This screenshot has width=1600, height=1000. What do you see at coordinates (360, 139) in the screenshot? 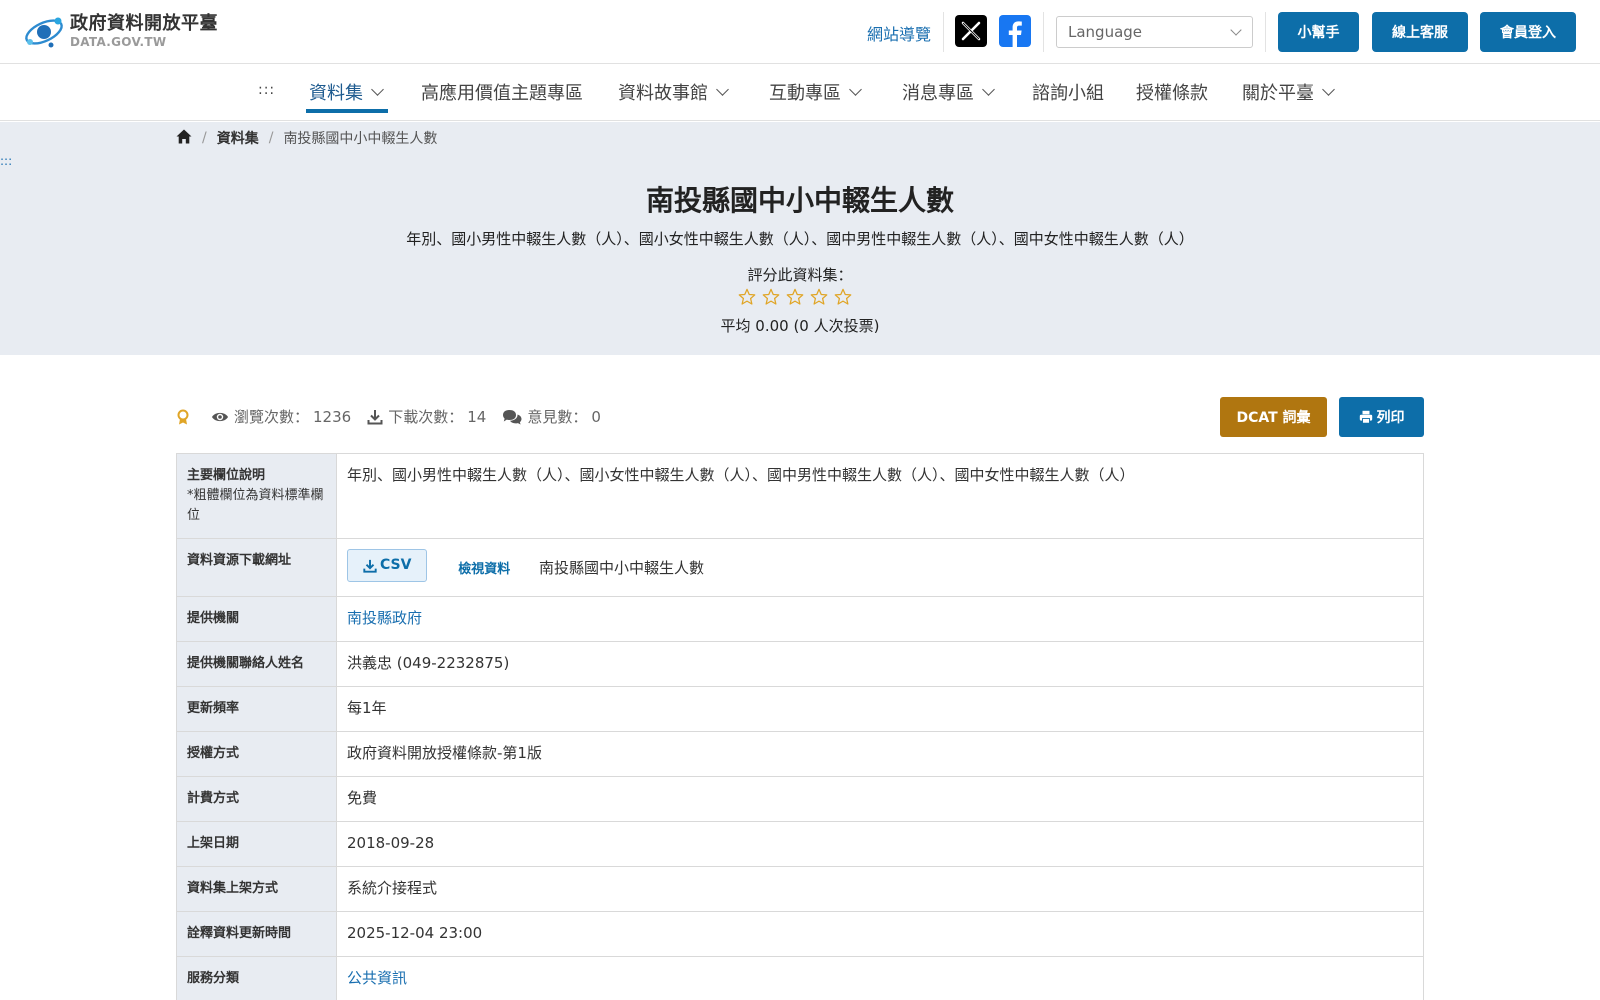
I see `breadcrumb-current: 南投縣國中小中輟生人數` at bounding box center [360, 139].